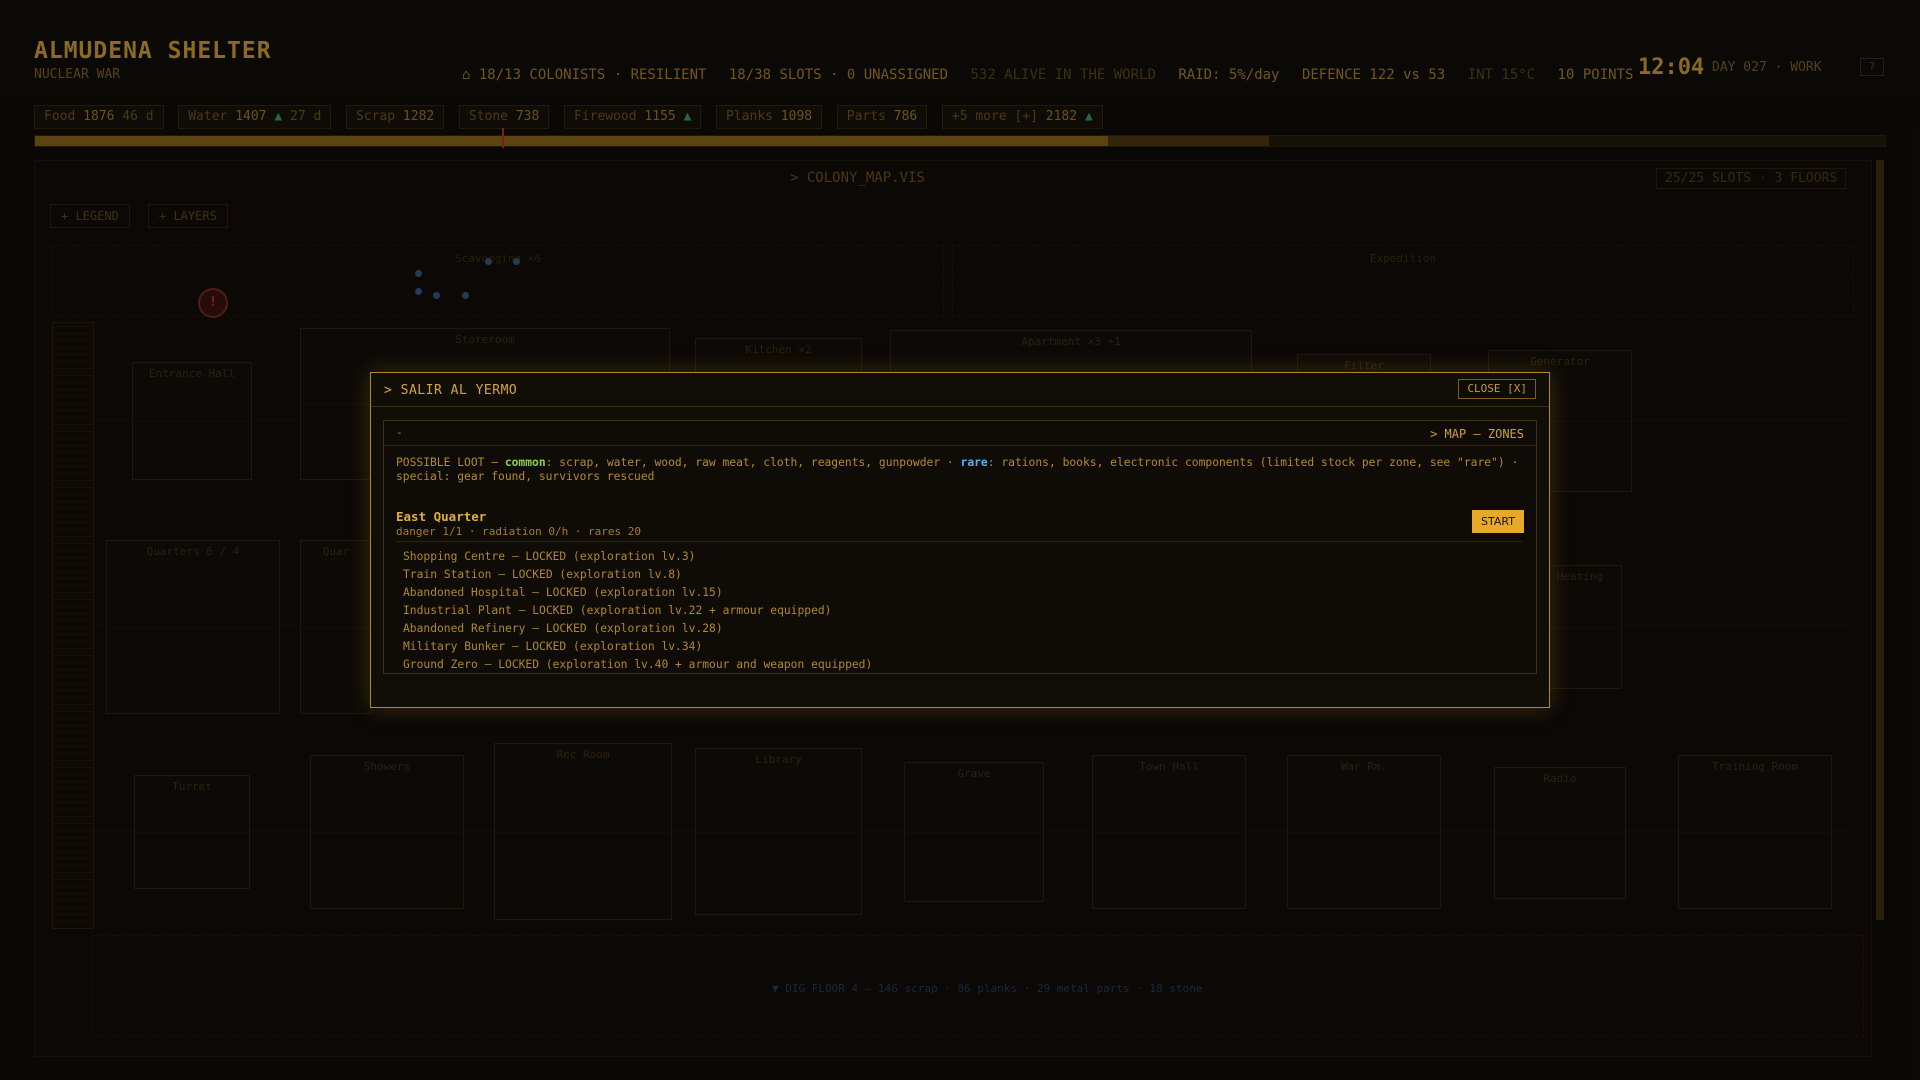 The image size is (1920, 1080). Describe the element at coordinates (1477, 434) in the screenshot. I see `zones-title: > MAP — ZONES` at that location.